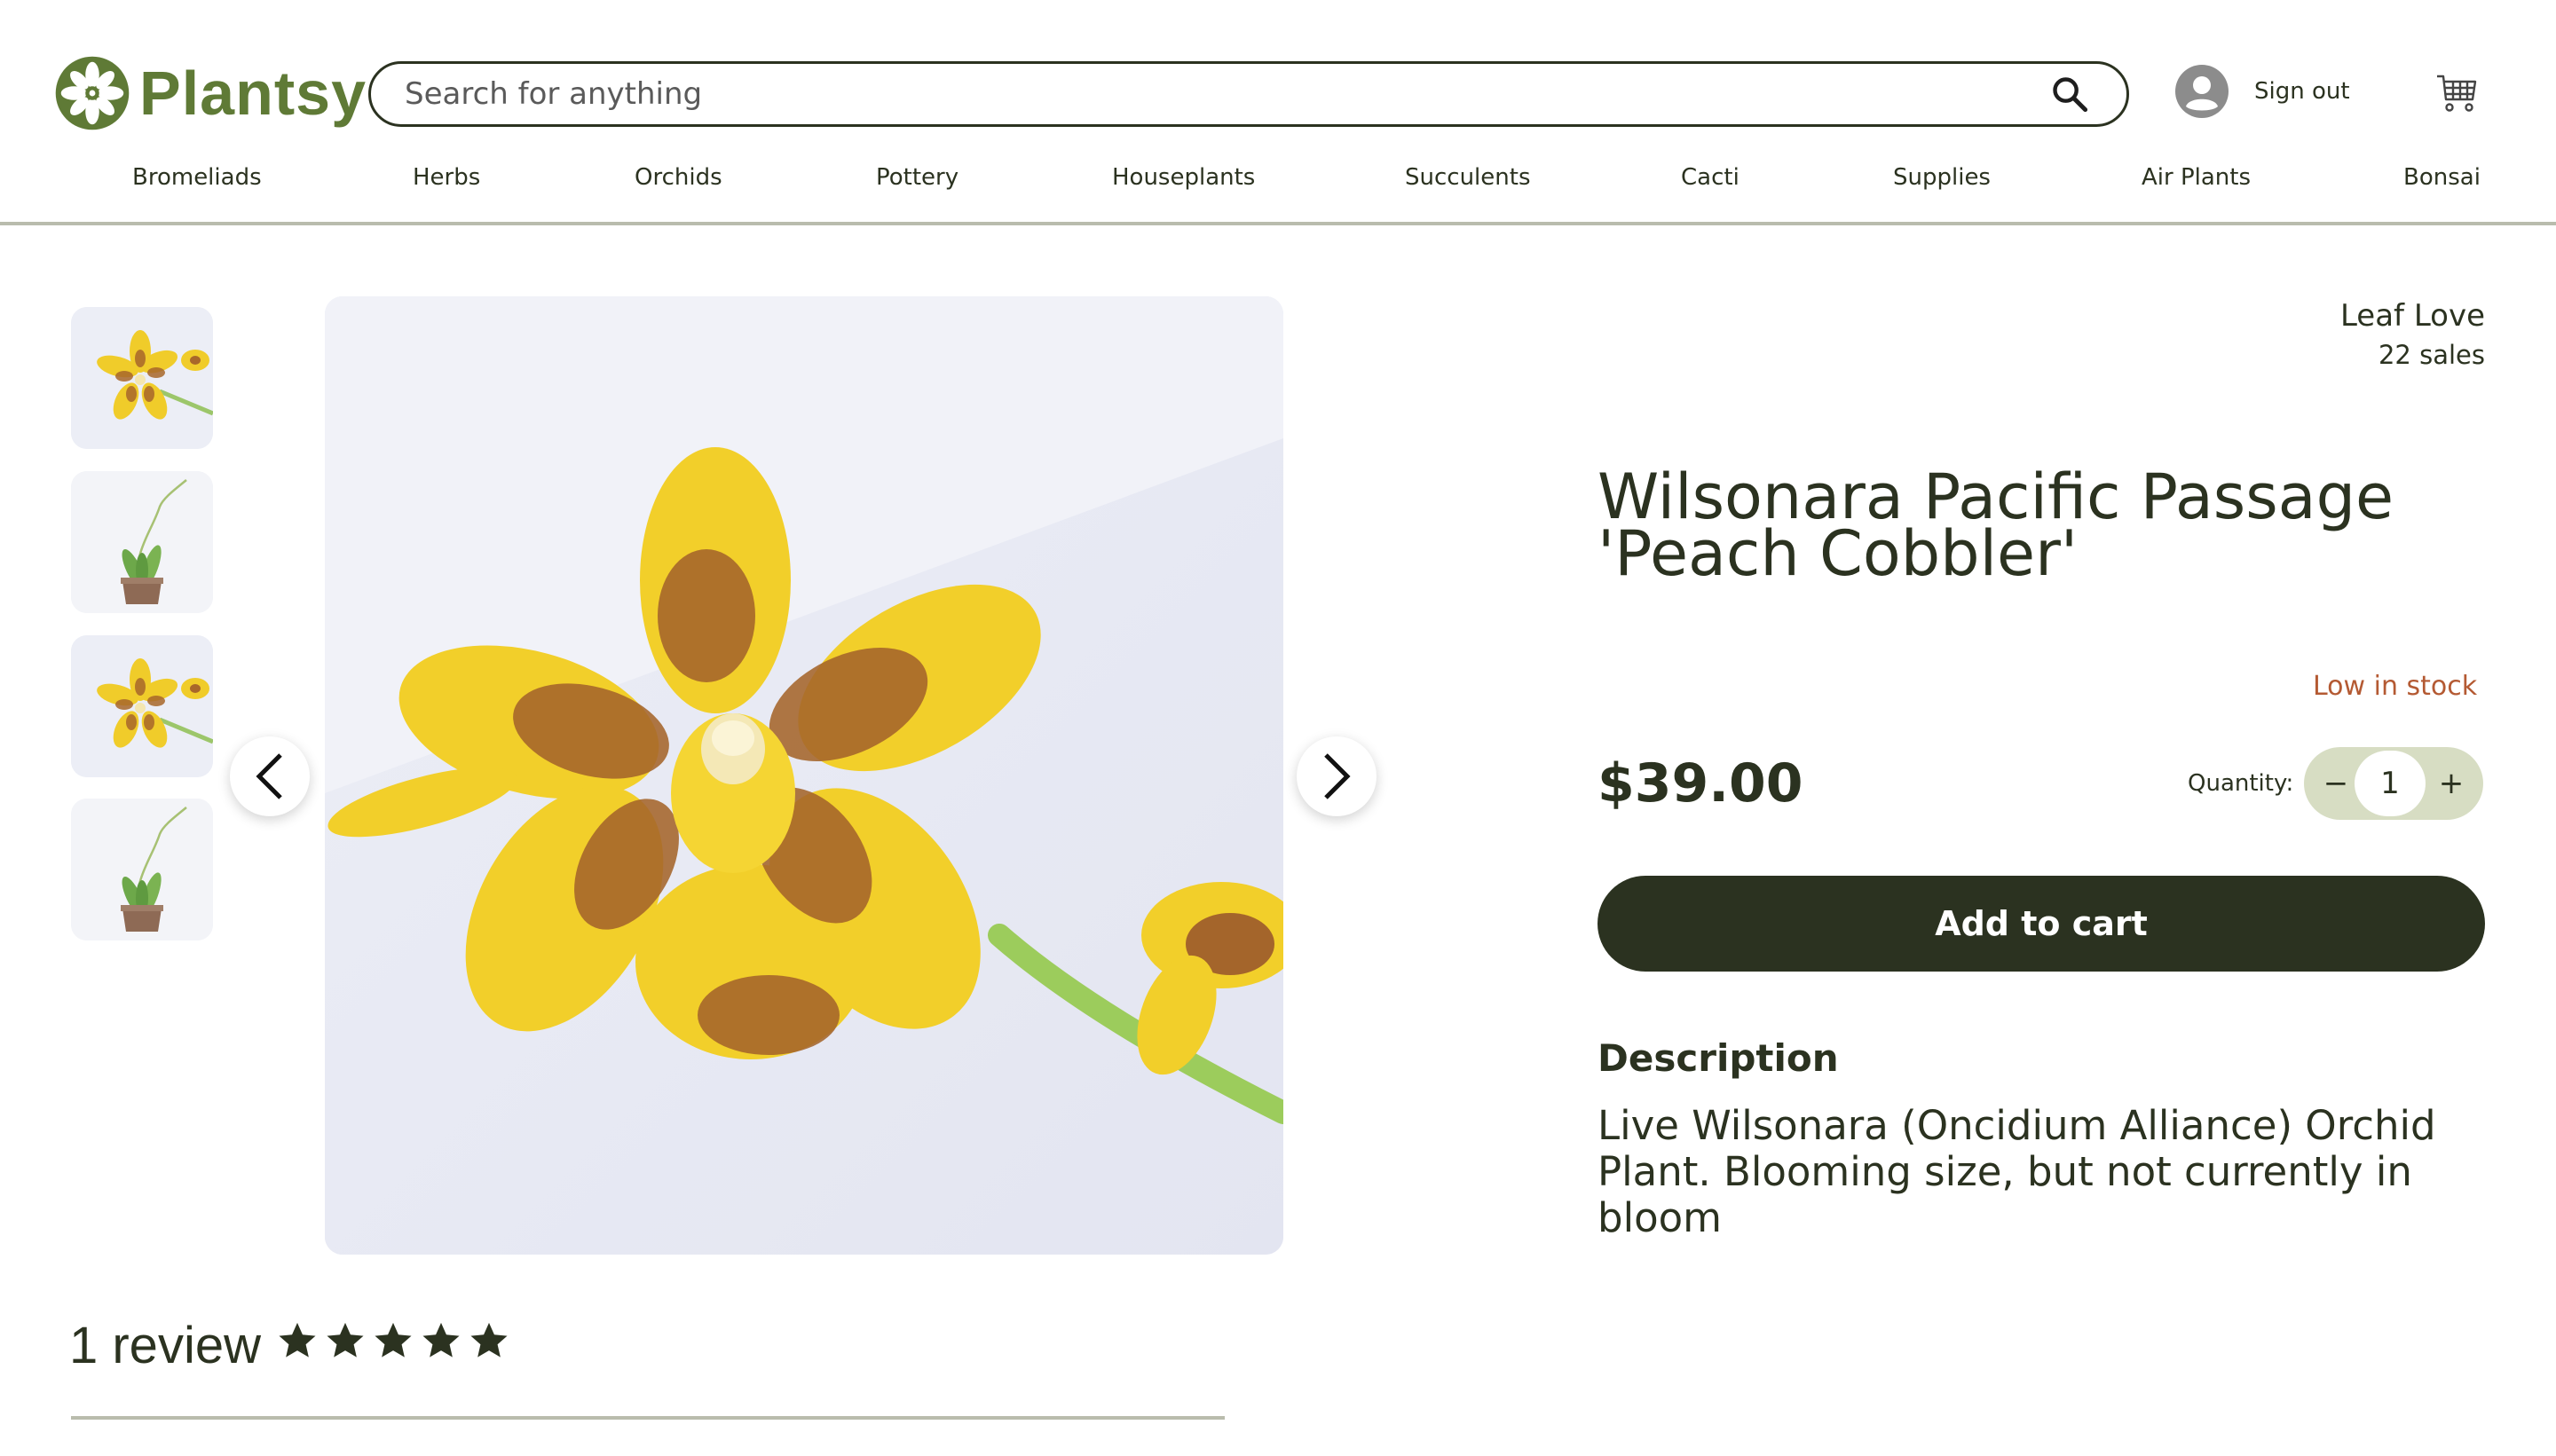  I want to click on previous-image-button, so click(270, 776).